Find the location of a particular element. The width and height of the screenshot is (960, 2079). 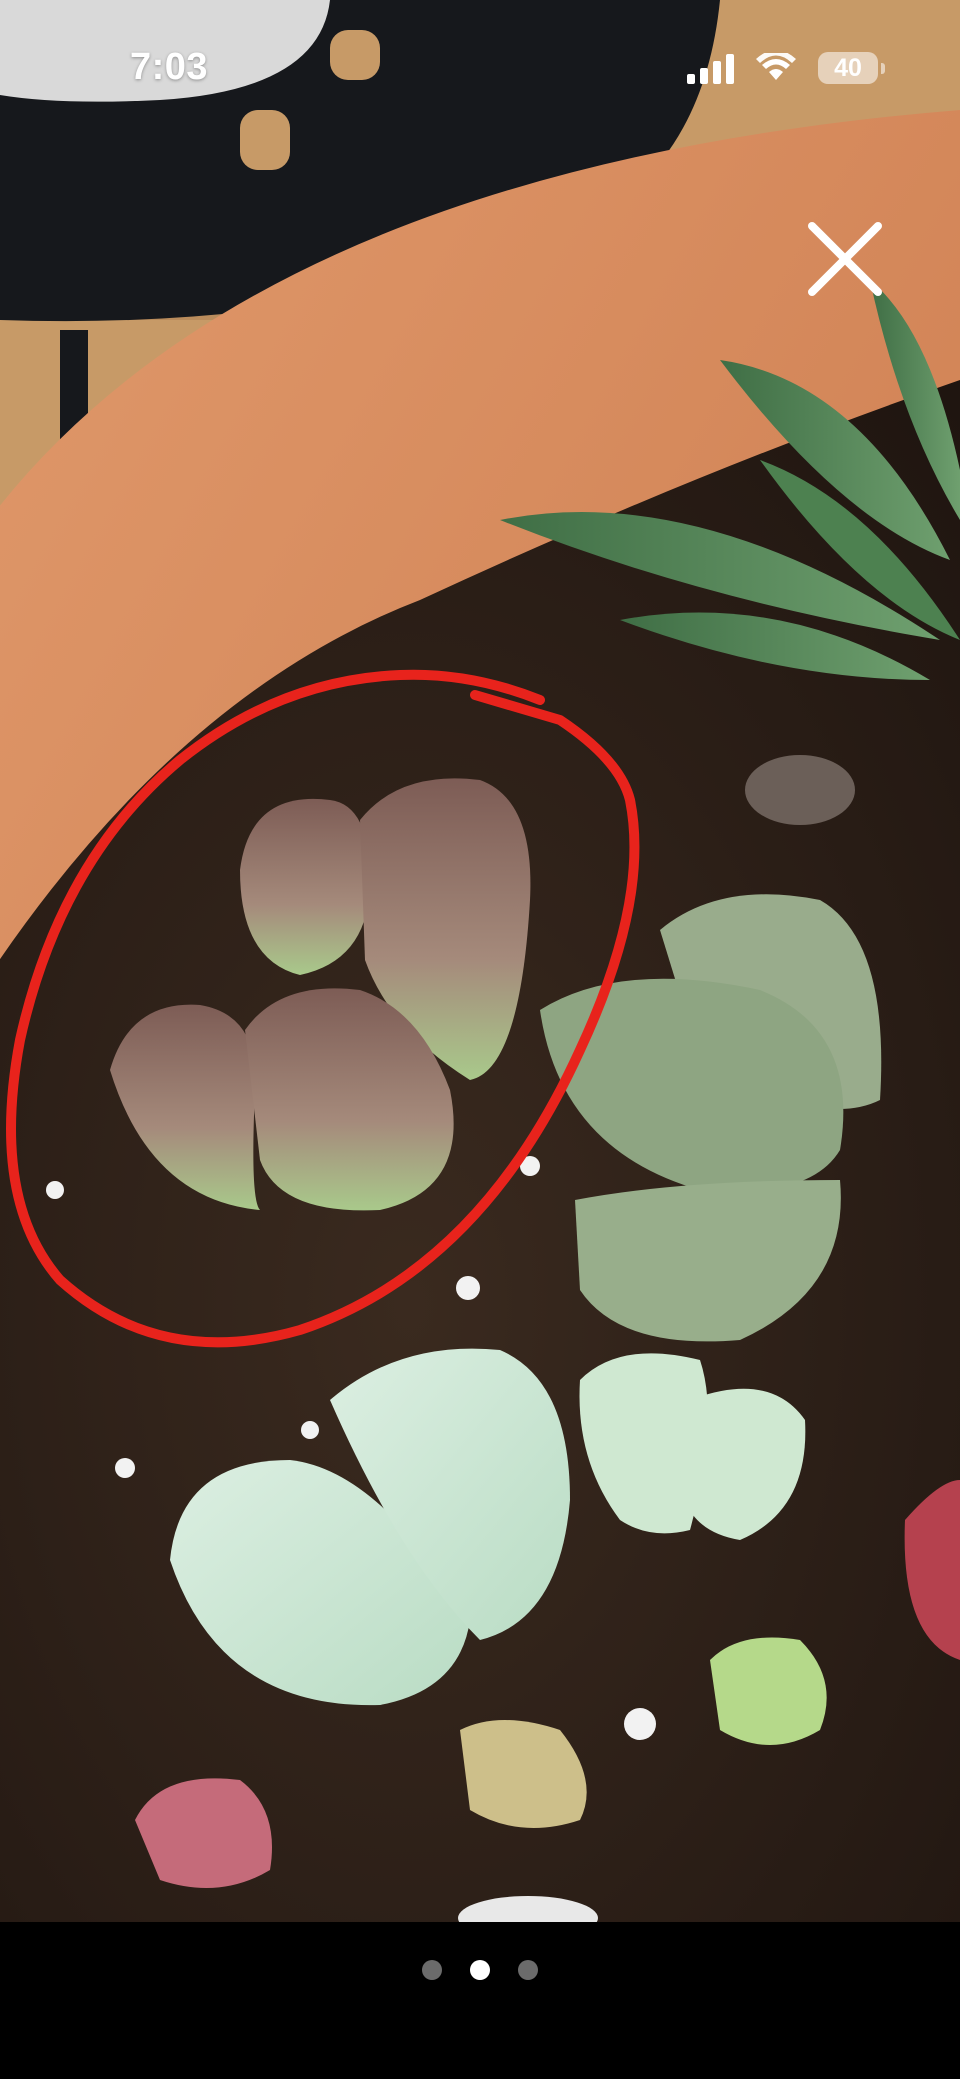

battery-icon: 40 is located at coordinates (851, 68).